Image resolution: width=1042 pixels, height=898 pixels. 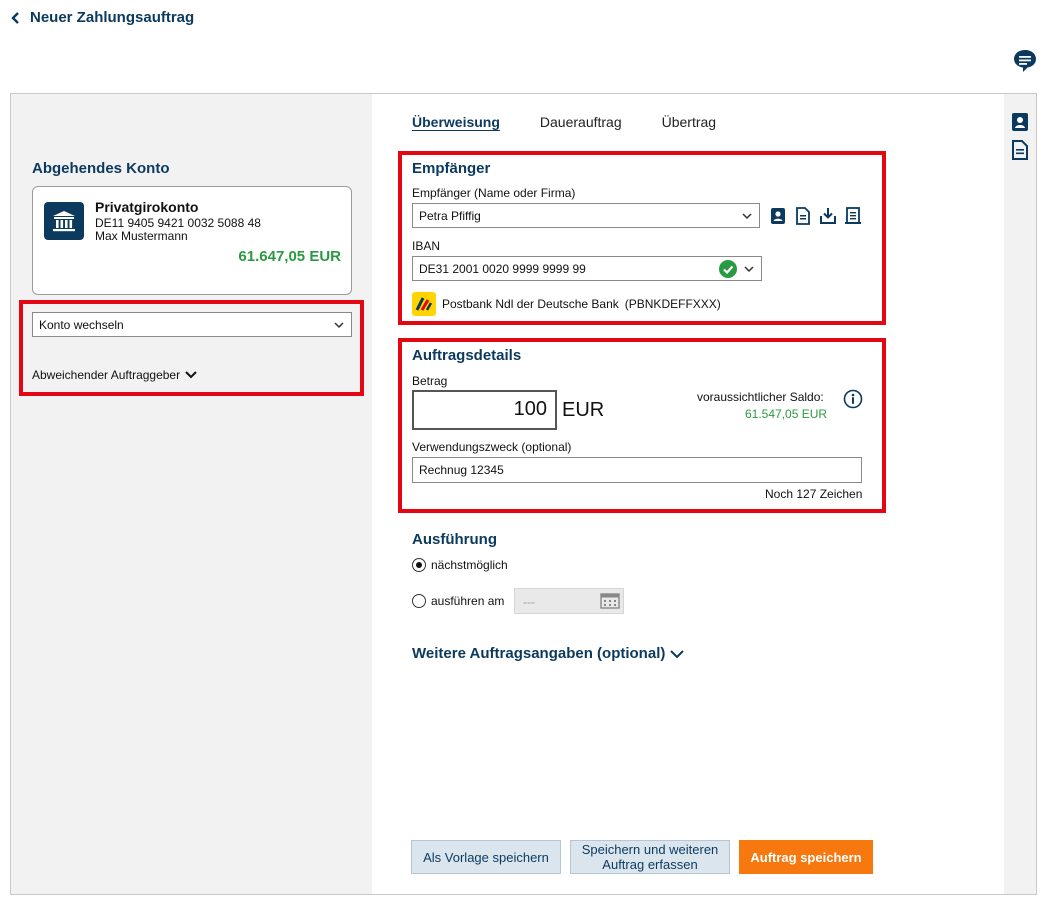 I want to click on tab-ueberweisung: Überweisung, so click(x=456, y=122).